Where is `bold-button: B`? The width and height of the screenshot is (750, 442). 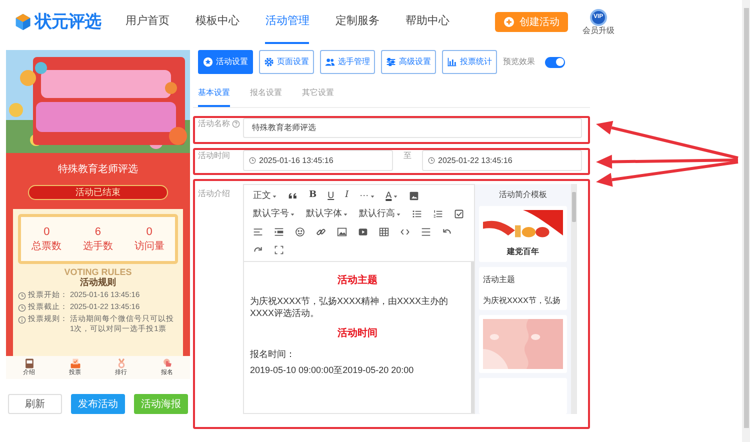 bold-button: B is located at coordinates (313, 196).